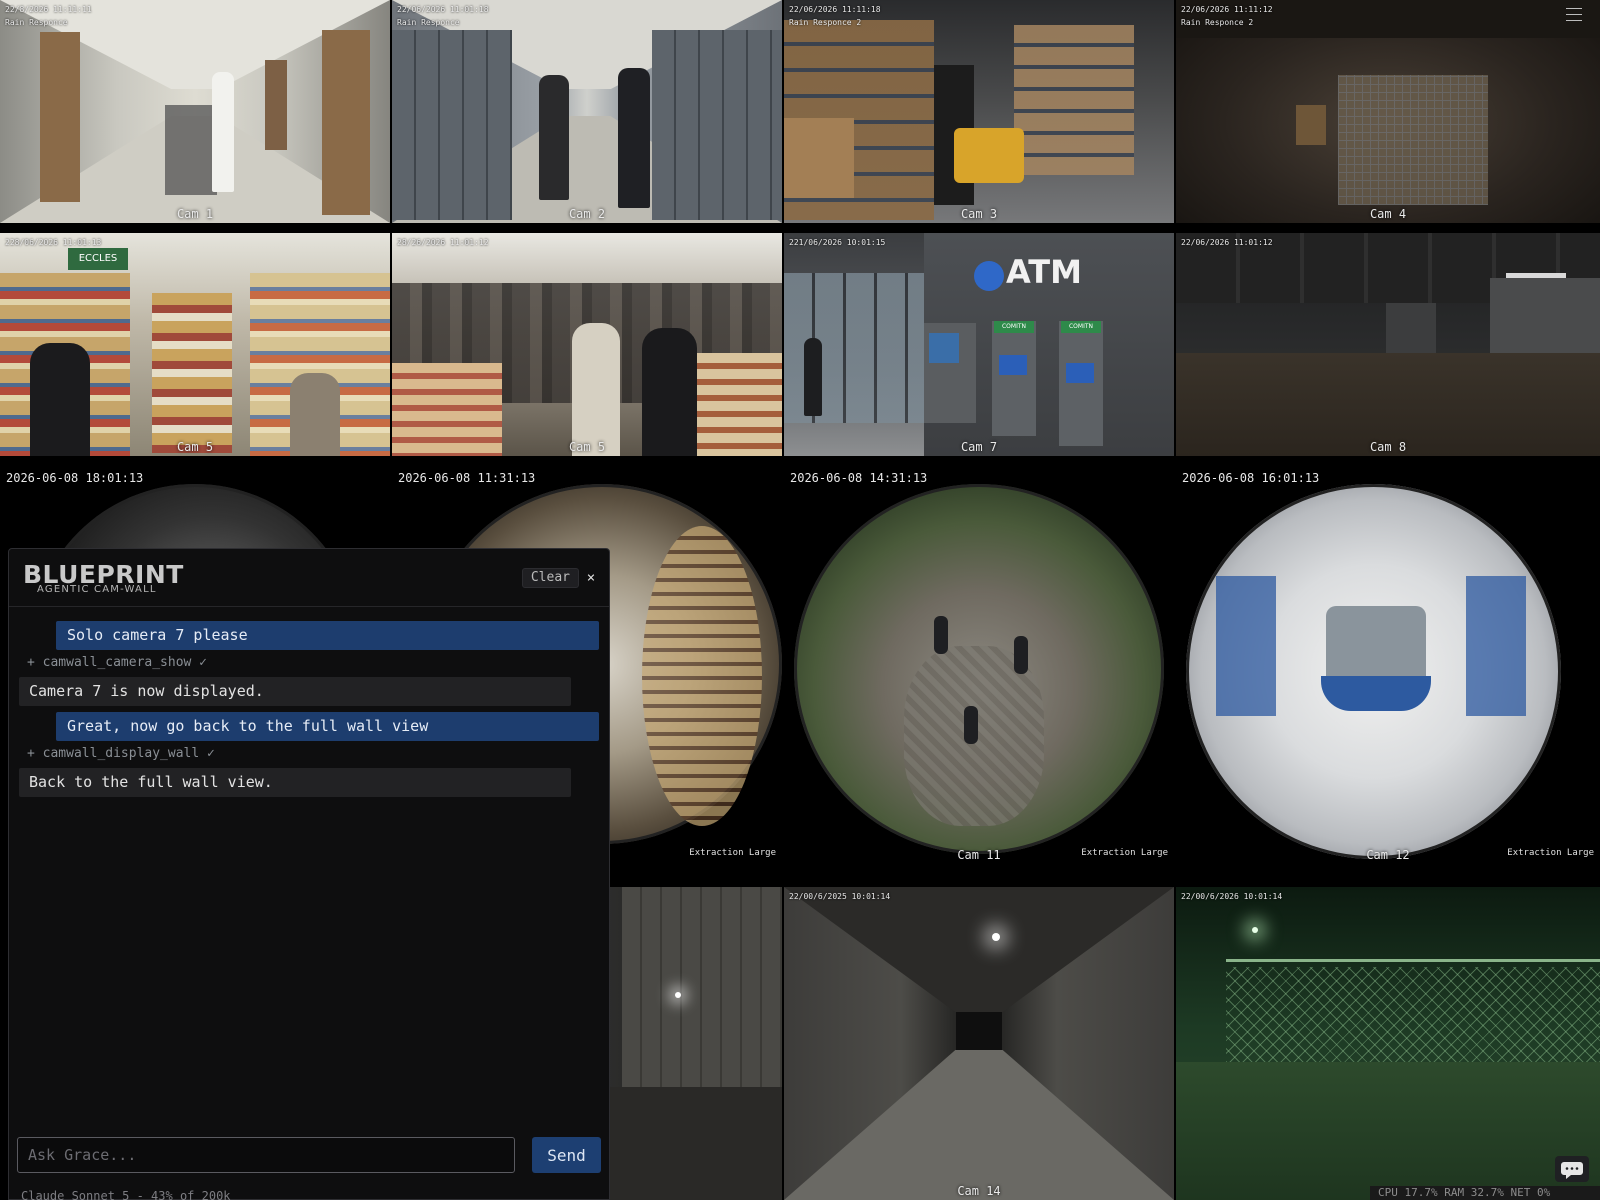  What do you see at coordinates (587, 214) in the screenshot?
I see `camera-label: Cam 2` at bounding box center [587, 214].